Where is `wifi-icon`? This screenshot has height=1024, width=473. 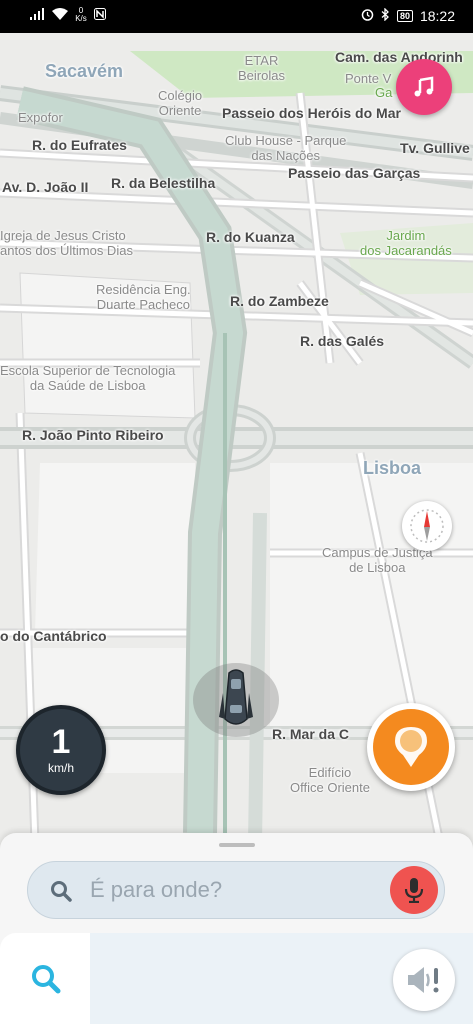 wifi-icon is located at coordinates (60, 15).